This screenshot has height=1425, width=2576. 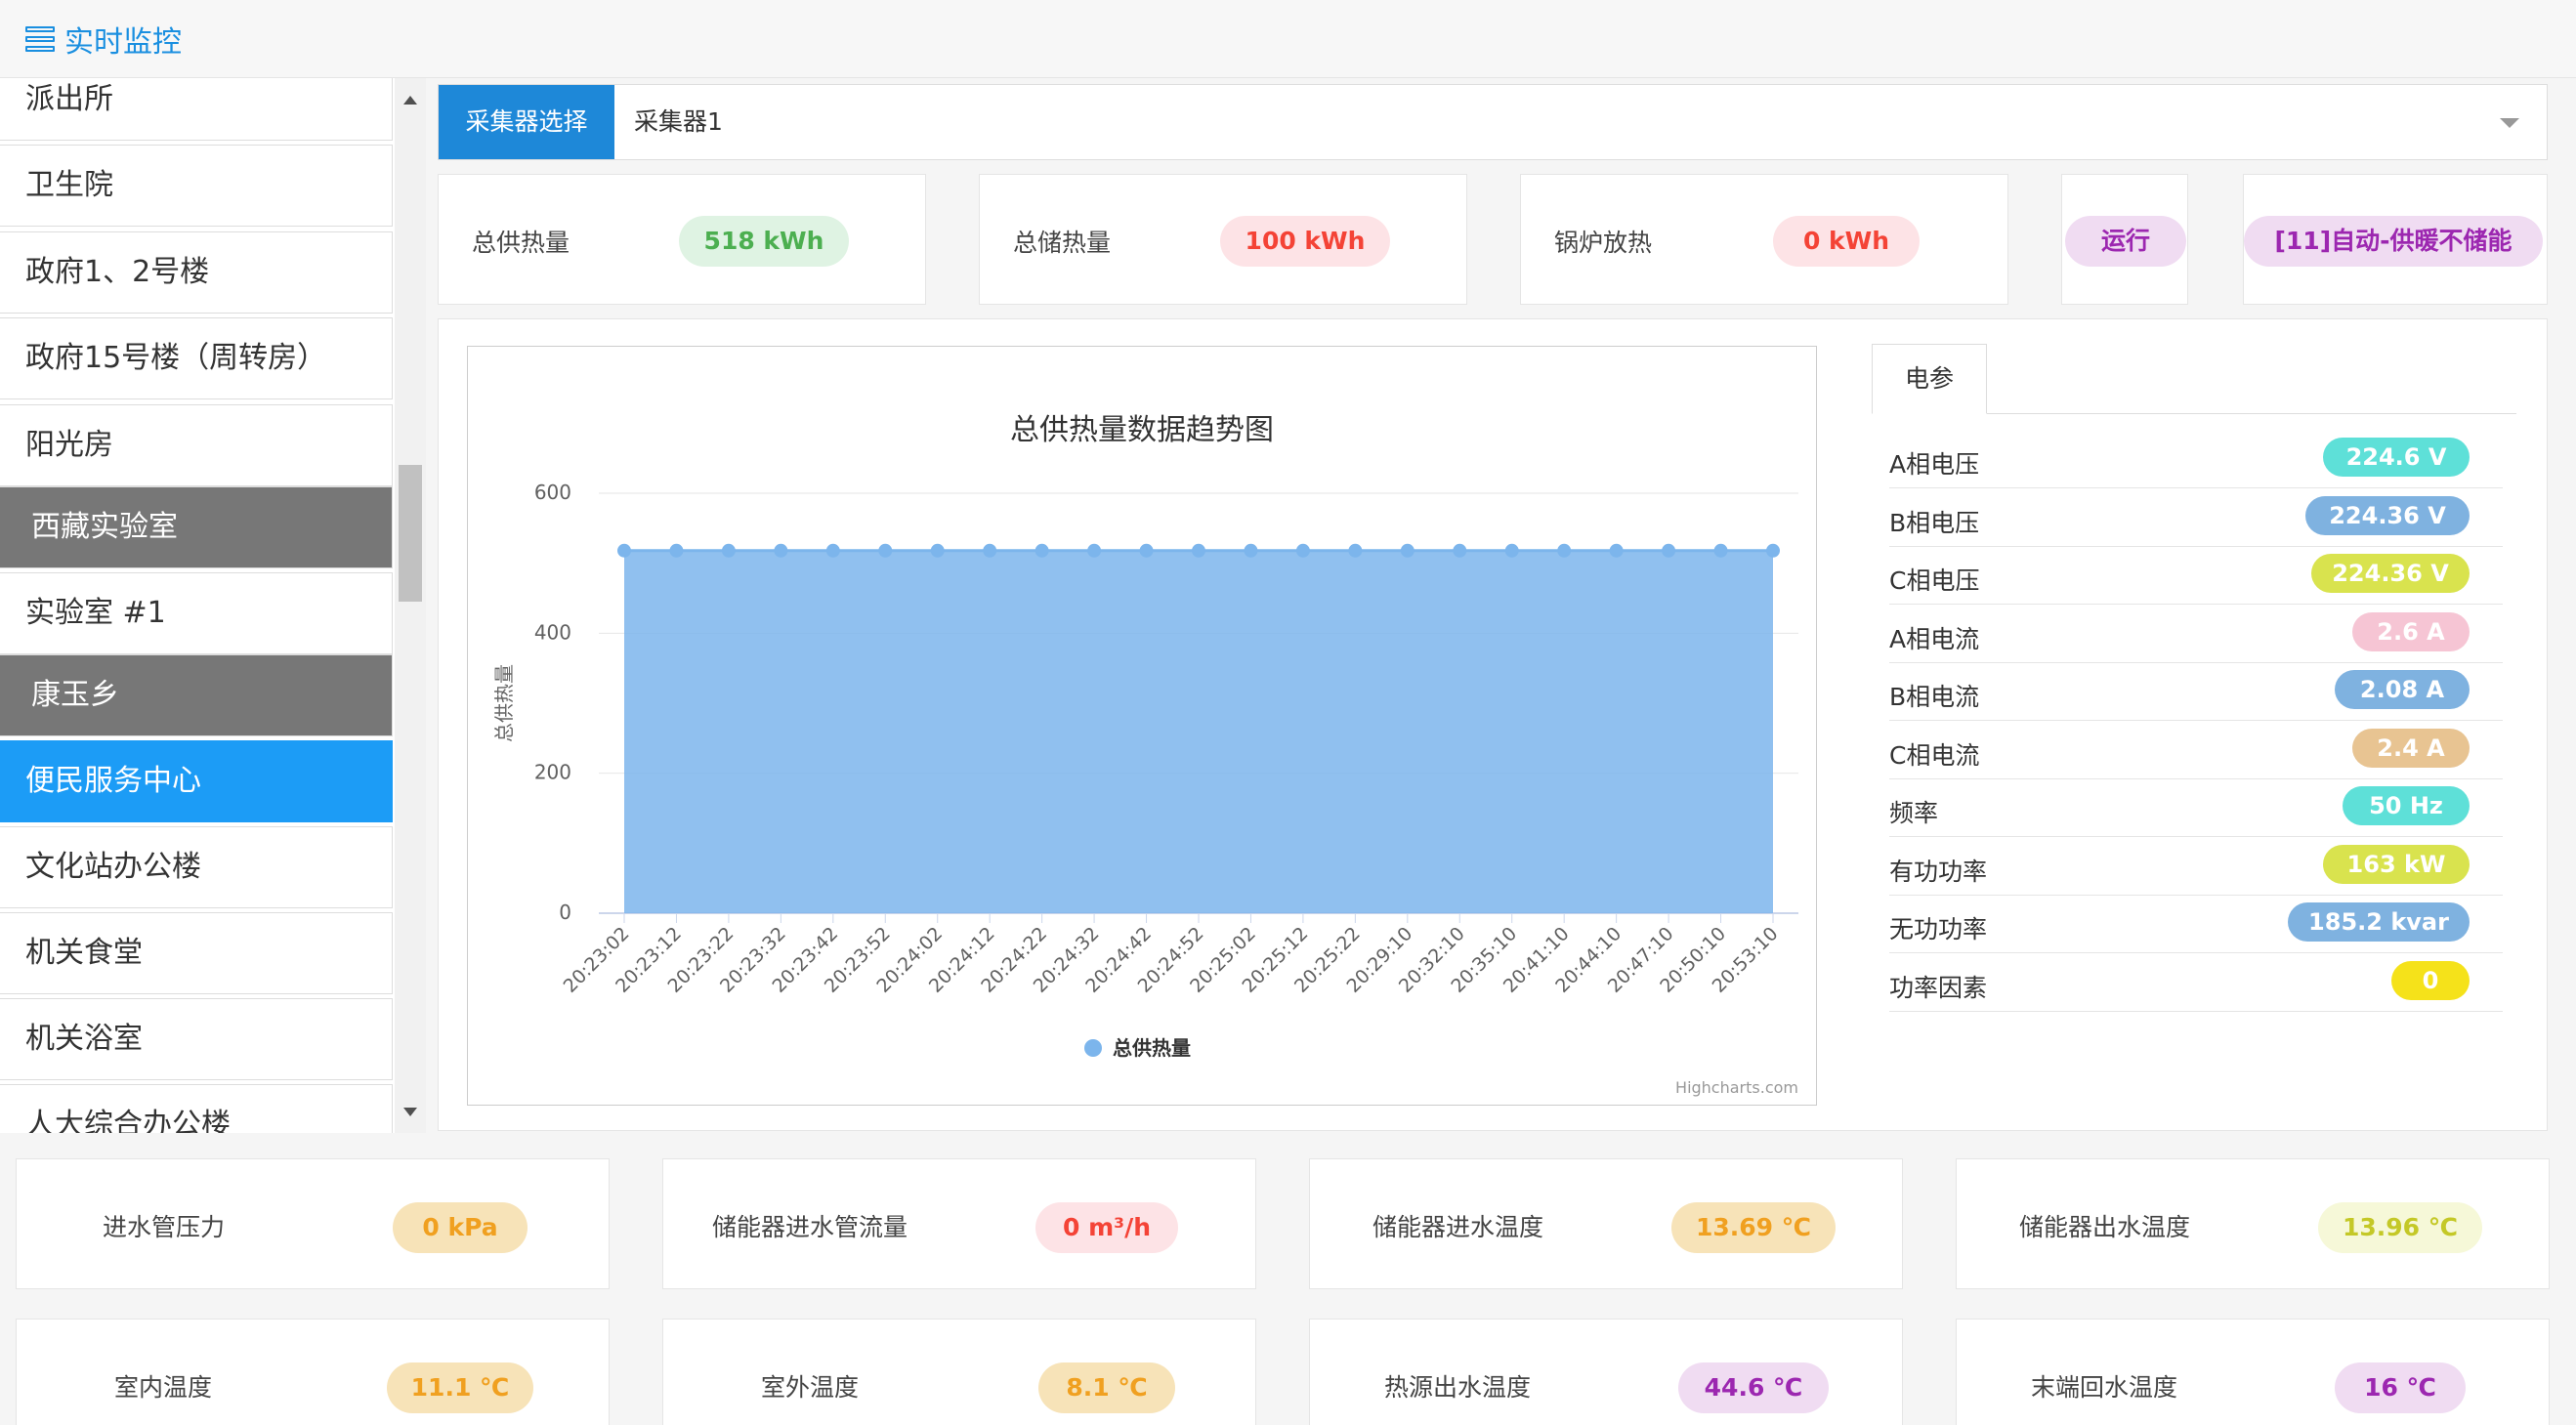 What do you see at coordinates (196, 1039) in the screenshot?
I see `sidebar-item-bathroom: 机关浴室` at bounding box center [196, 1039].